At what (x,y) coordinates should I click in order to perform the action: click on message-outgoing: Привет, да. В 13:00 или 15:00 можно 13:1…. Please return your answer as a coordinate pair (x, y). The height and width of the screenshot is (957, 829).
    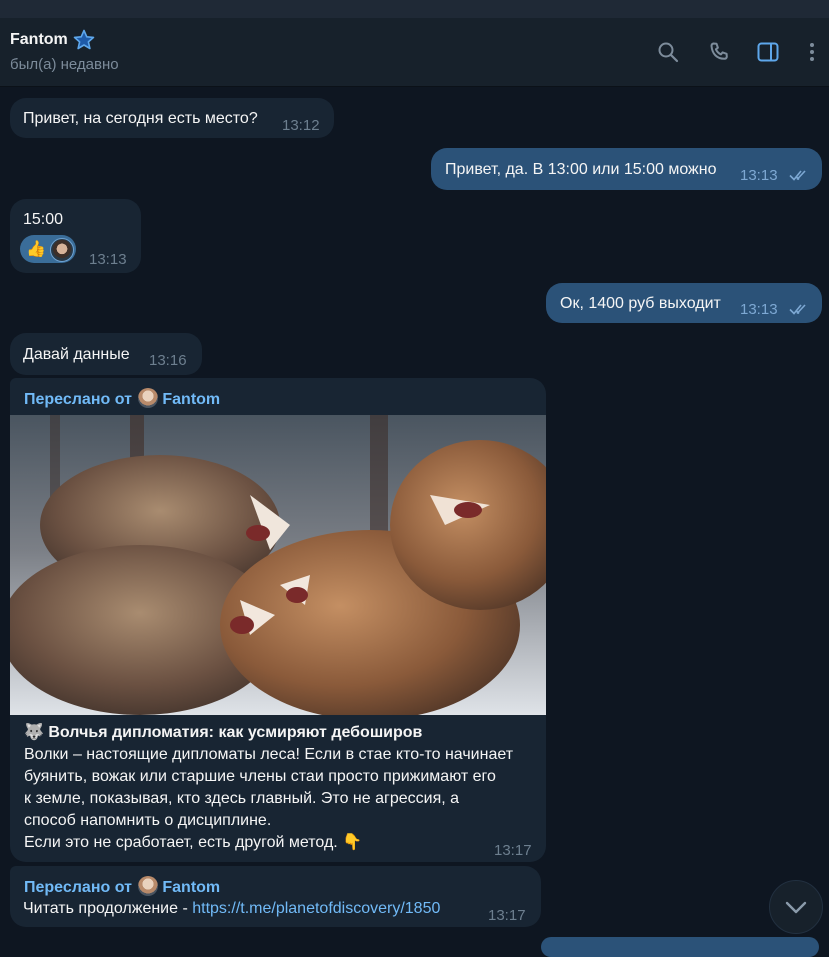
    Looking at the image, I should click on (626, 169).